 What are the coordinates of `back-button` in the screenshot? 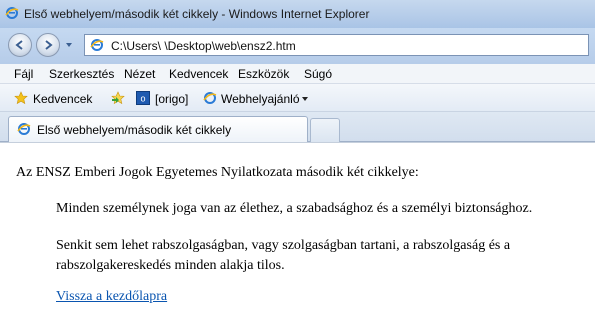 It's located at (20, 45).